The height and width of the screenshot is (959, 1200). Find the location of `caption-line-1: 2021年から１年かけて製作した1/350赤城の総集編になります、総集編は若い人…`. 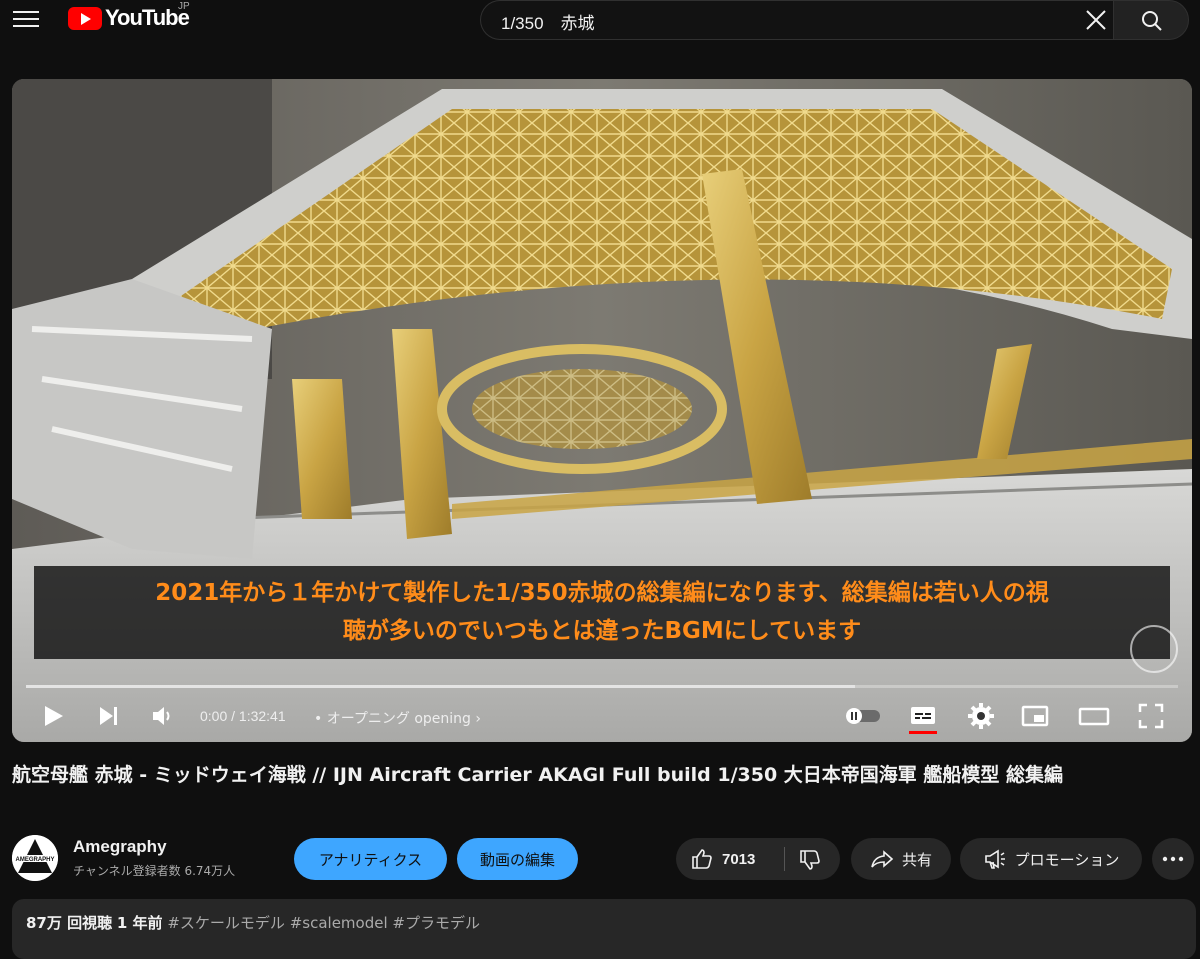

caption-line-1: 2021年から１年かけて製作した1/350赤城の総集編になります、総集編は若い人… is located at coordinates (602, 593).